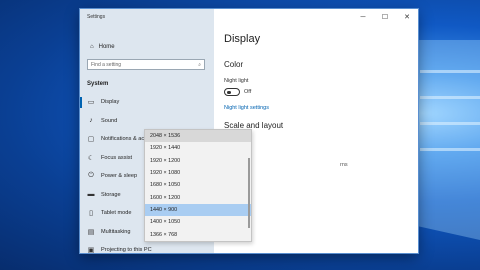  Describe the element at coordinates (198, 136) in the screenshot. I see `resolution-option: 2048 × 1536` at that location.